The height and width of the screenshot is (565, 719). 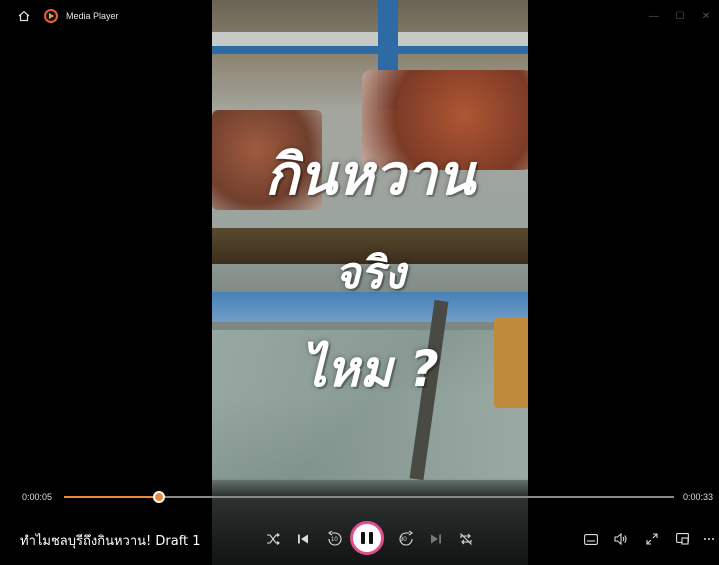 I want to click on media-title: ทำไมชลบุรีถึงกินหวาน! Draft 1, so click(x=110, y=541).